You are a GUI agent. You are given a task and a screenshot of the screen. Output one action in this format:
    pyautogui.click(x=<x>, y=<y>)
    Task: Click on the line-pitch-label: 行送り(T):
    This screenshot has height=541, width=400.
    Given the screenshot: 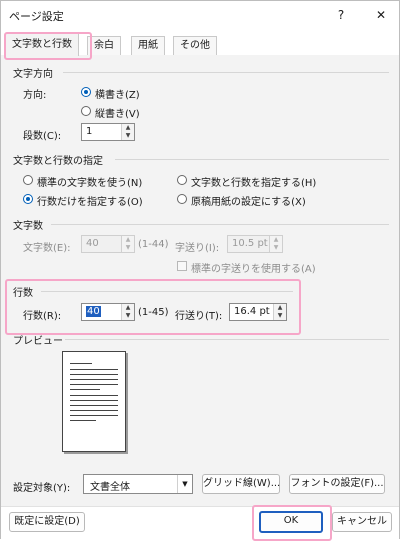 What is the action you would take?
    pyautogui.click(x=199, y=316)
    